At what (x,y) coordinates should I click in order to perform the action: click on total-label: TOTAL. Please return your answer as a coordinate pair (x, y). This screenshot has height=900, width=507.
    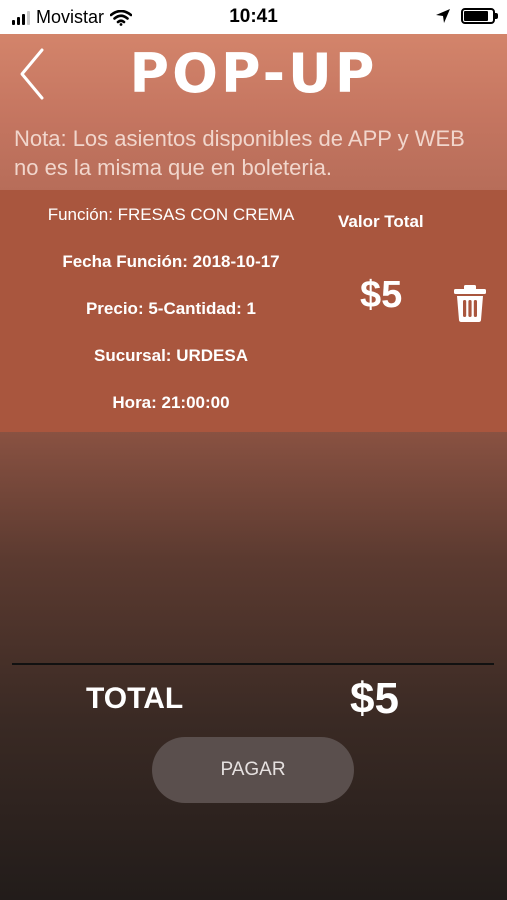
    Looking at the image, I should click on (135, 698).